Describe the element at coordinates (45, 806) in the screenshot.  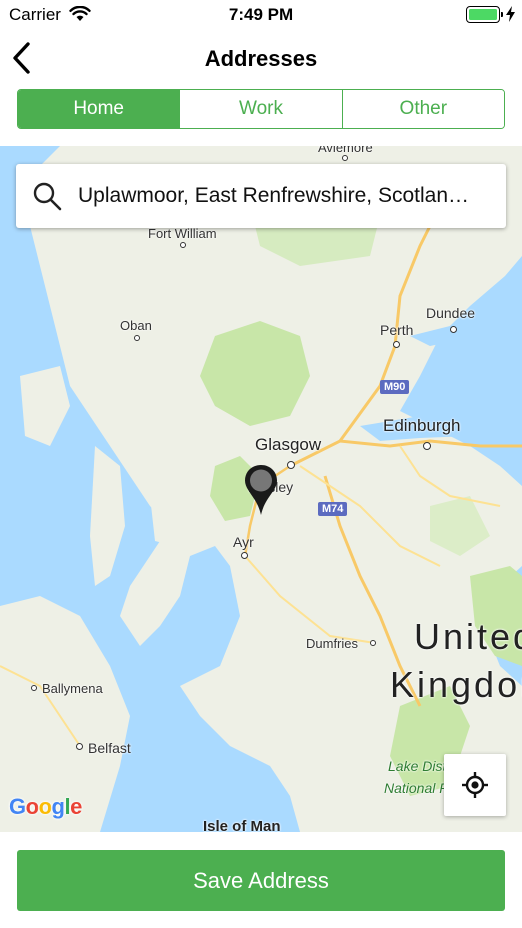
I see `google-logo: Google` at that location.